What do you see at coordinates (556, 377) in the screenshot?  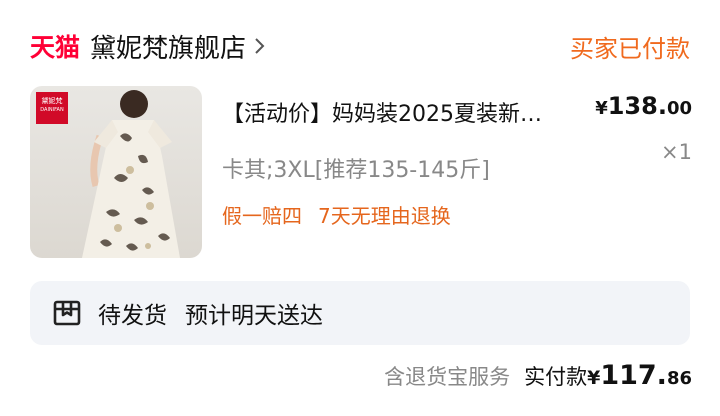 I see `paid-label: 实付款` at bounding box center [556, 377].